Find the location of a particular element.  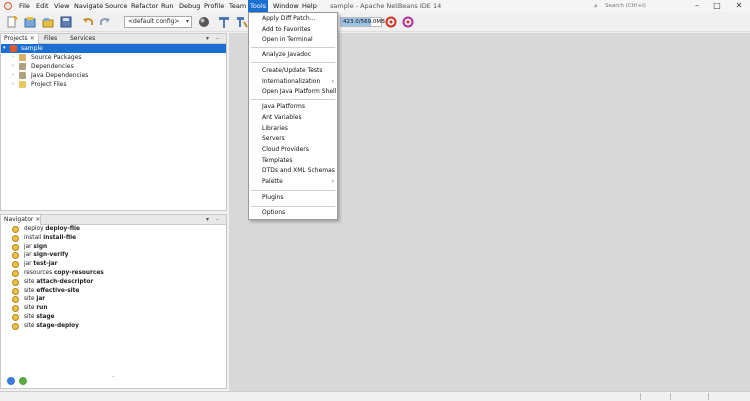

menu-item-java-platforms: Java Platforms is located at coordinates (293, 107).